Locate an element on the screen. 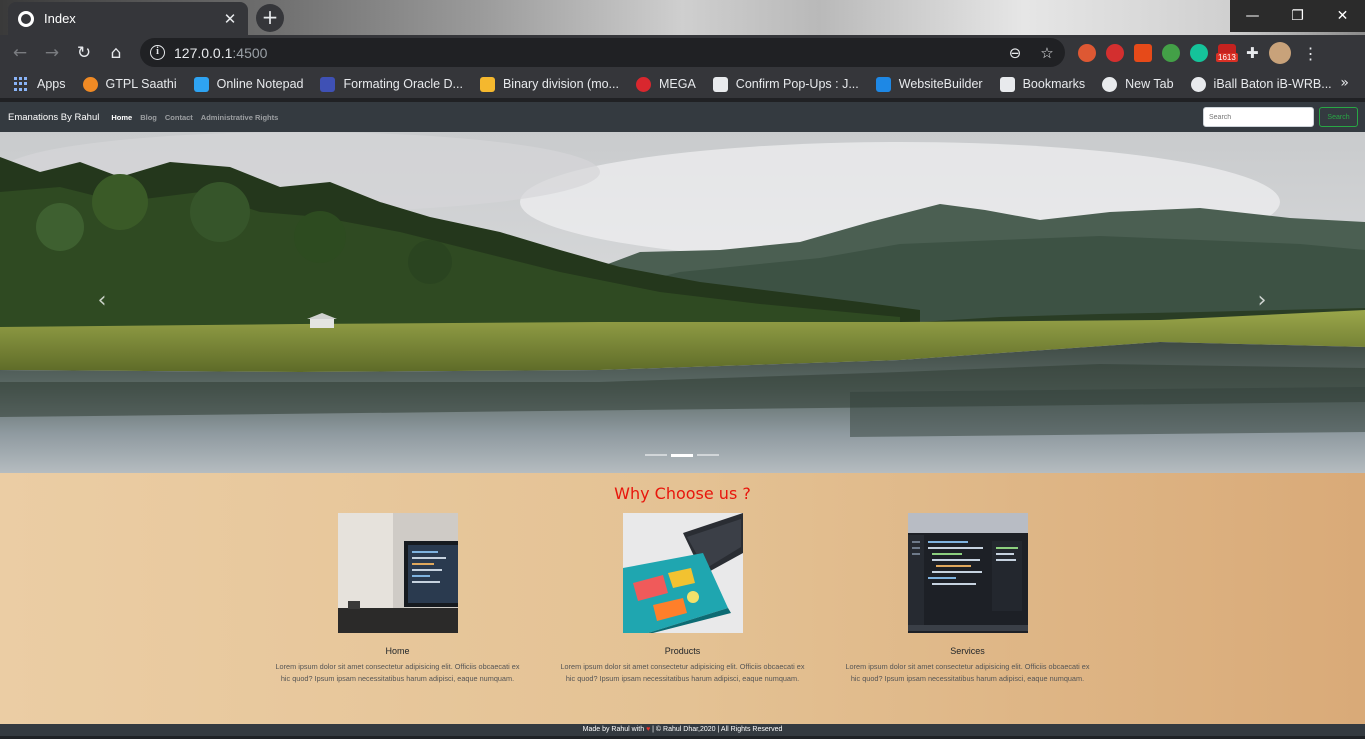  duckduckgo-extension-icon is located at coordinates (1087, 53).